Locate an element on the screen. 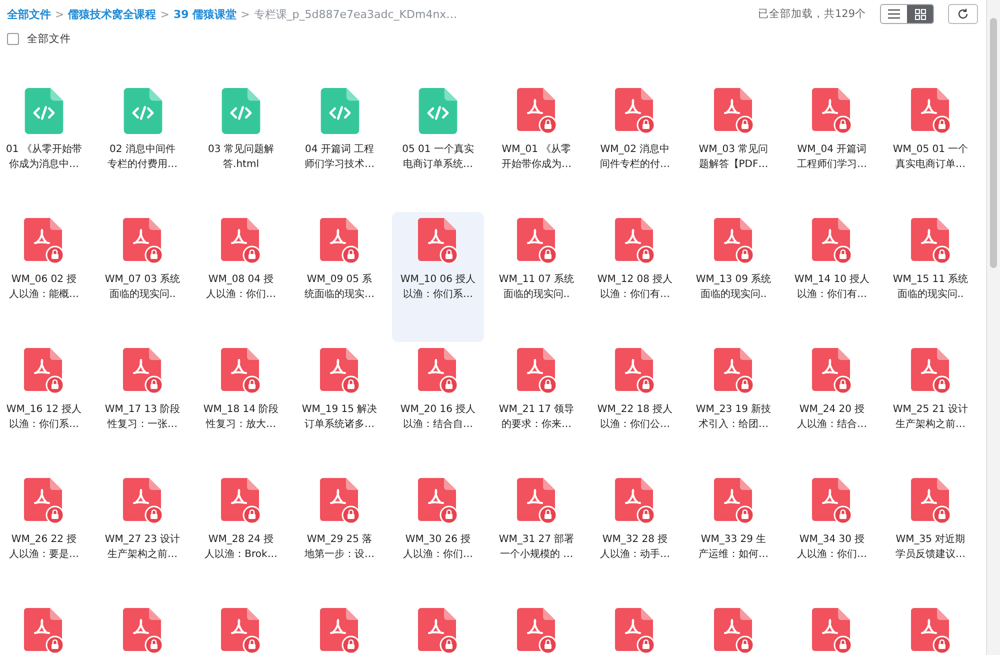 The width and height of the screenshot is (1000, 655). refresh-button is located at coordinates (963, 14).